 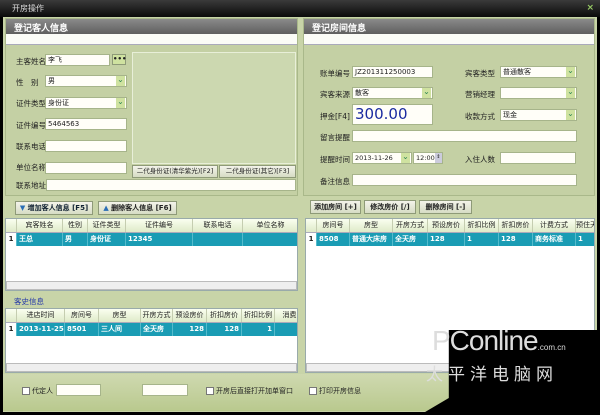 What do you see at coordinates (77, 60) in the screenshot?
I see `name-input: 李飞` at bounding box center [77, 60].